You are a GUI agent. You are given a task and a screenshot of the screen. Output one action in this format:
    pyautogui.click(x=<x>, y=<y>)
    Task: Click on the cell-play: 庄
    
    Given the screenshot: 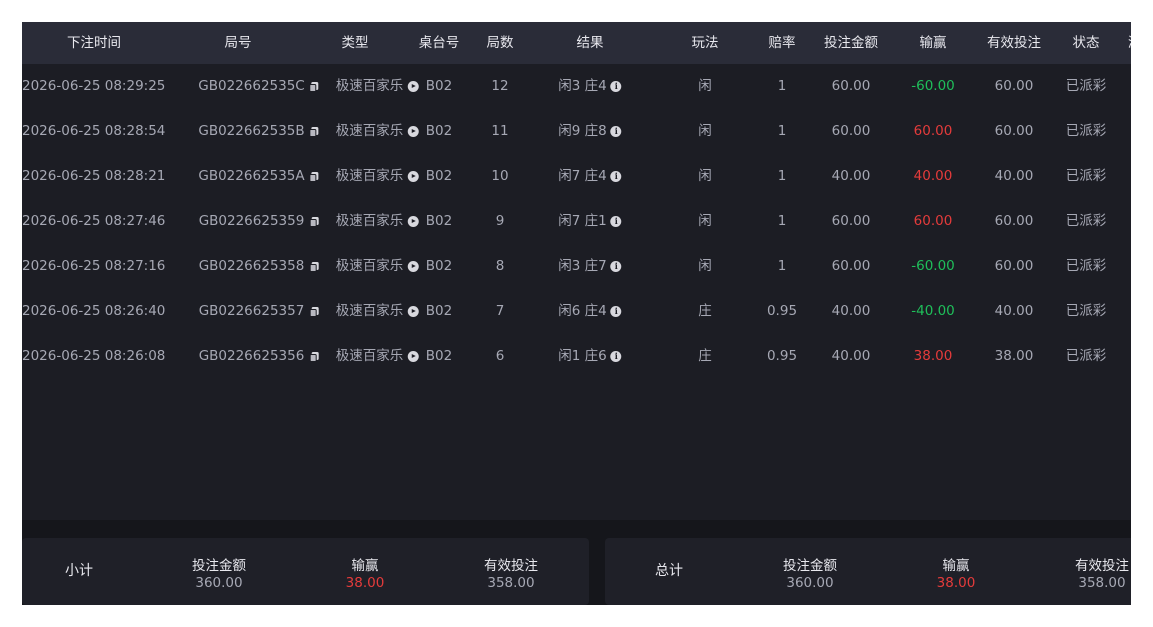 What is the action you would take?
    pyautogui.click(x=705, y=356)
    